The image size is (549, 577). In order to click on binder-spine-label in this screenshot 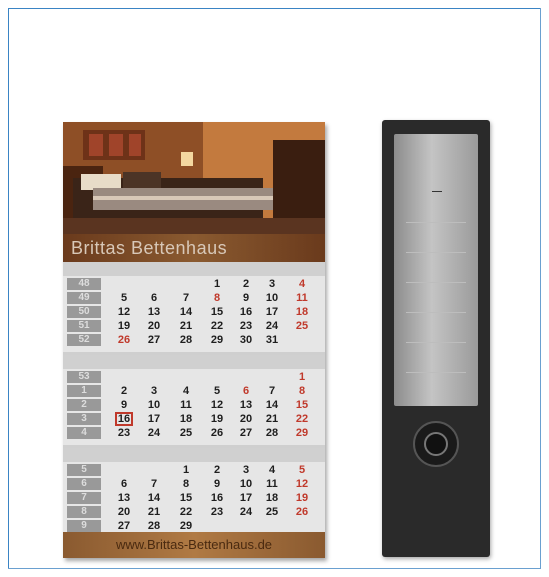, I will do `click(436, 270)`.